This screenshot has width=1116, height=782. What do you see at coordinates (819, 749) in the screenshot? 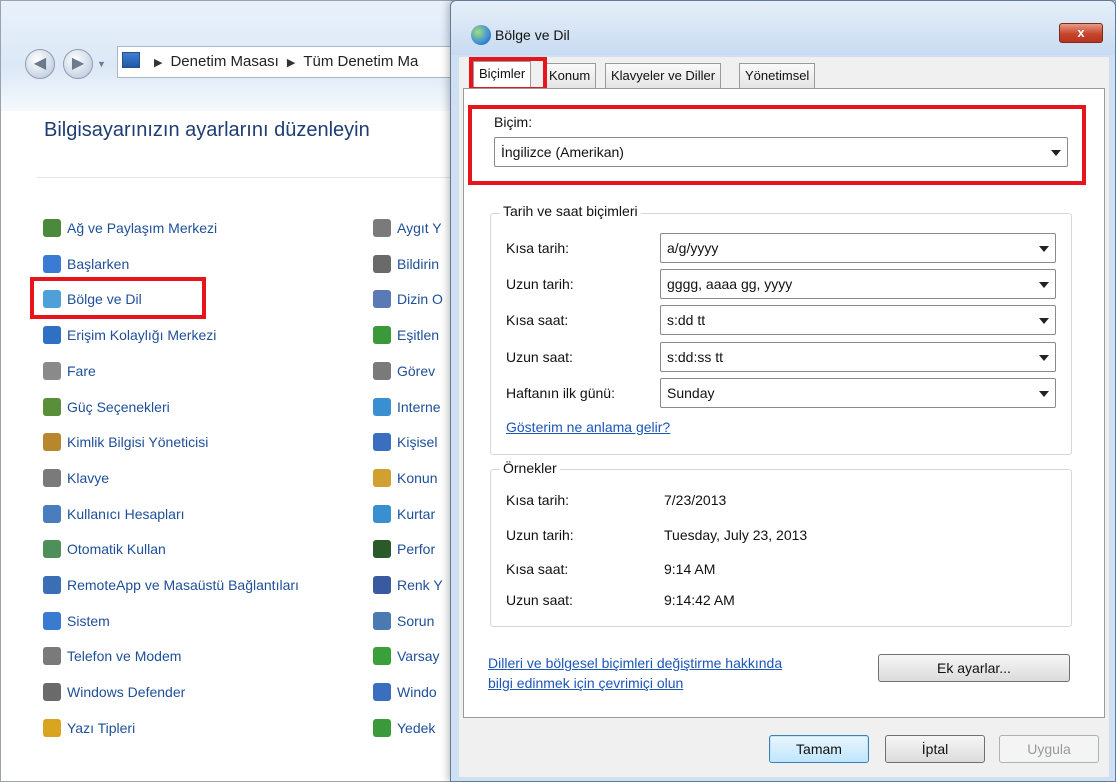
I see `ok-button: Tamam` at bounding box center [819, 749].